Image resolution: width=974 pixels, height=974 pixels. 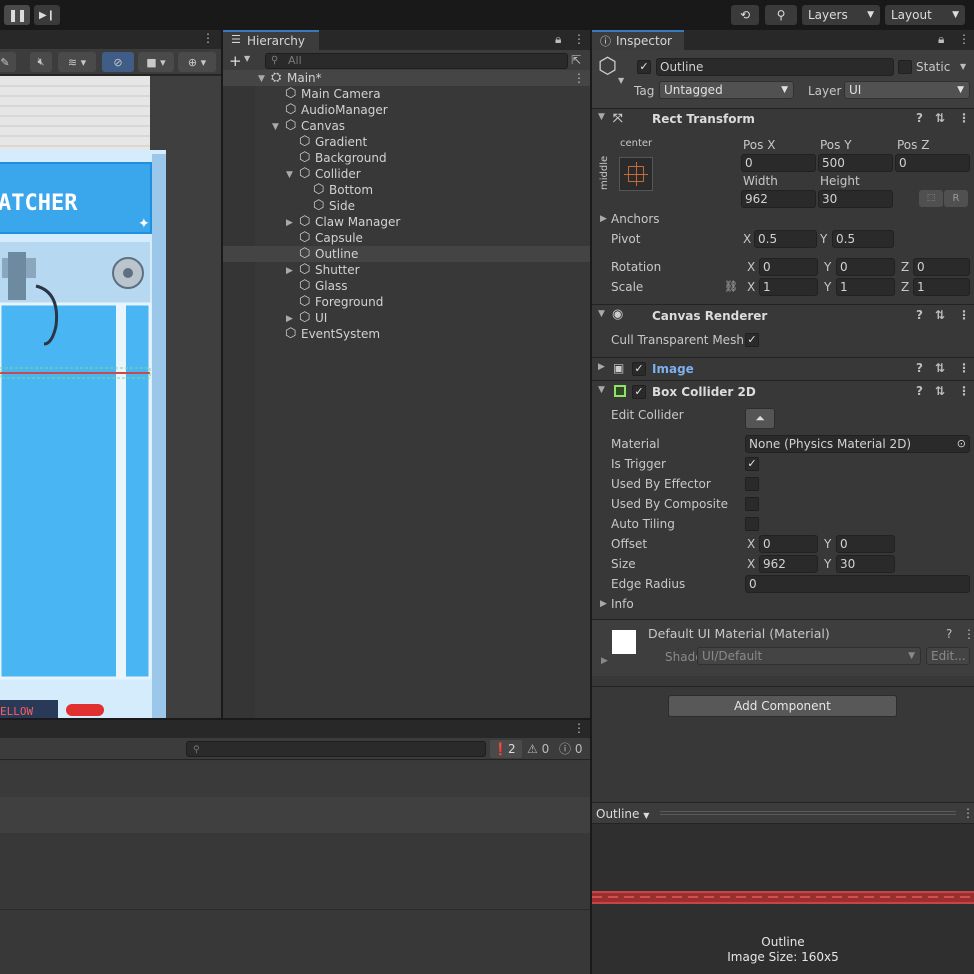 What do you see at coordinates (644, 67) in the screenshot?
I see `active-checkbox: ✓` at bounding box center [644, 67].